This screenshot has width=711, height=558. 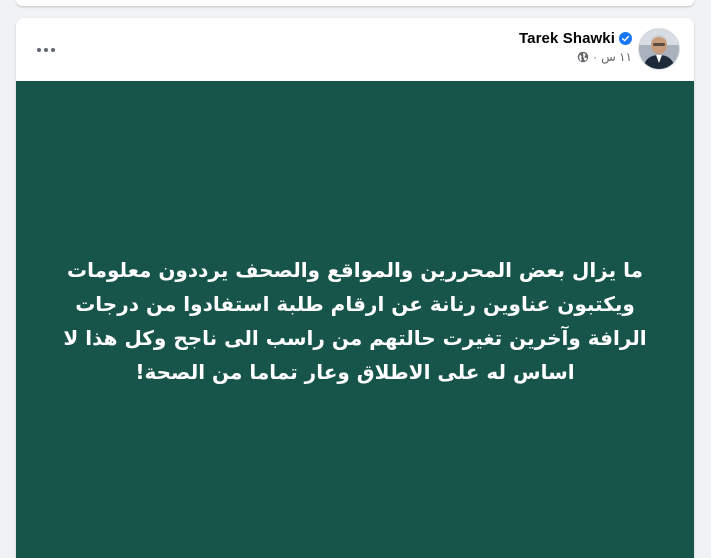 I want to click on author-avatar, so click(x=659, y=49).